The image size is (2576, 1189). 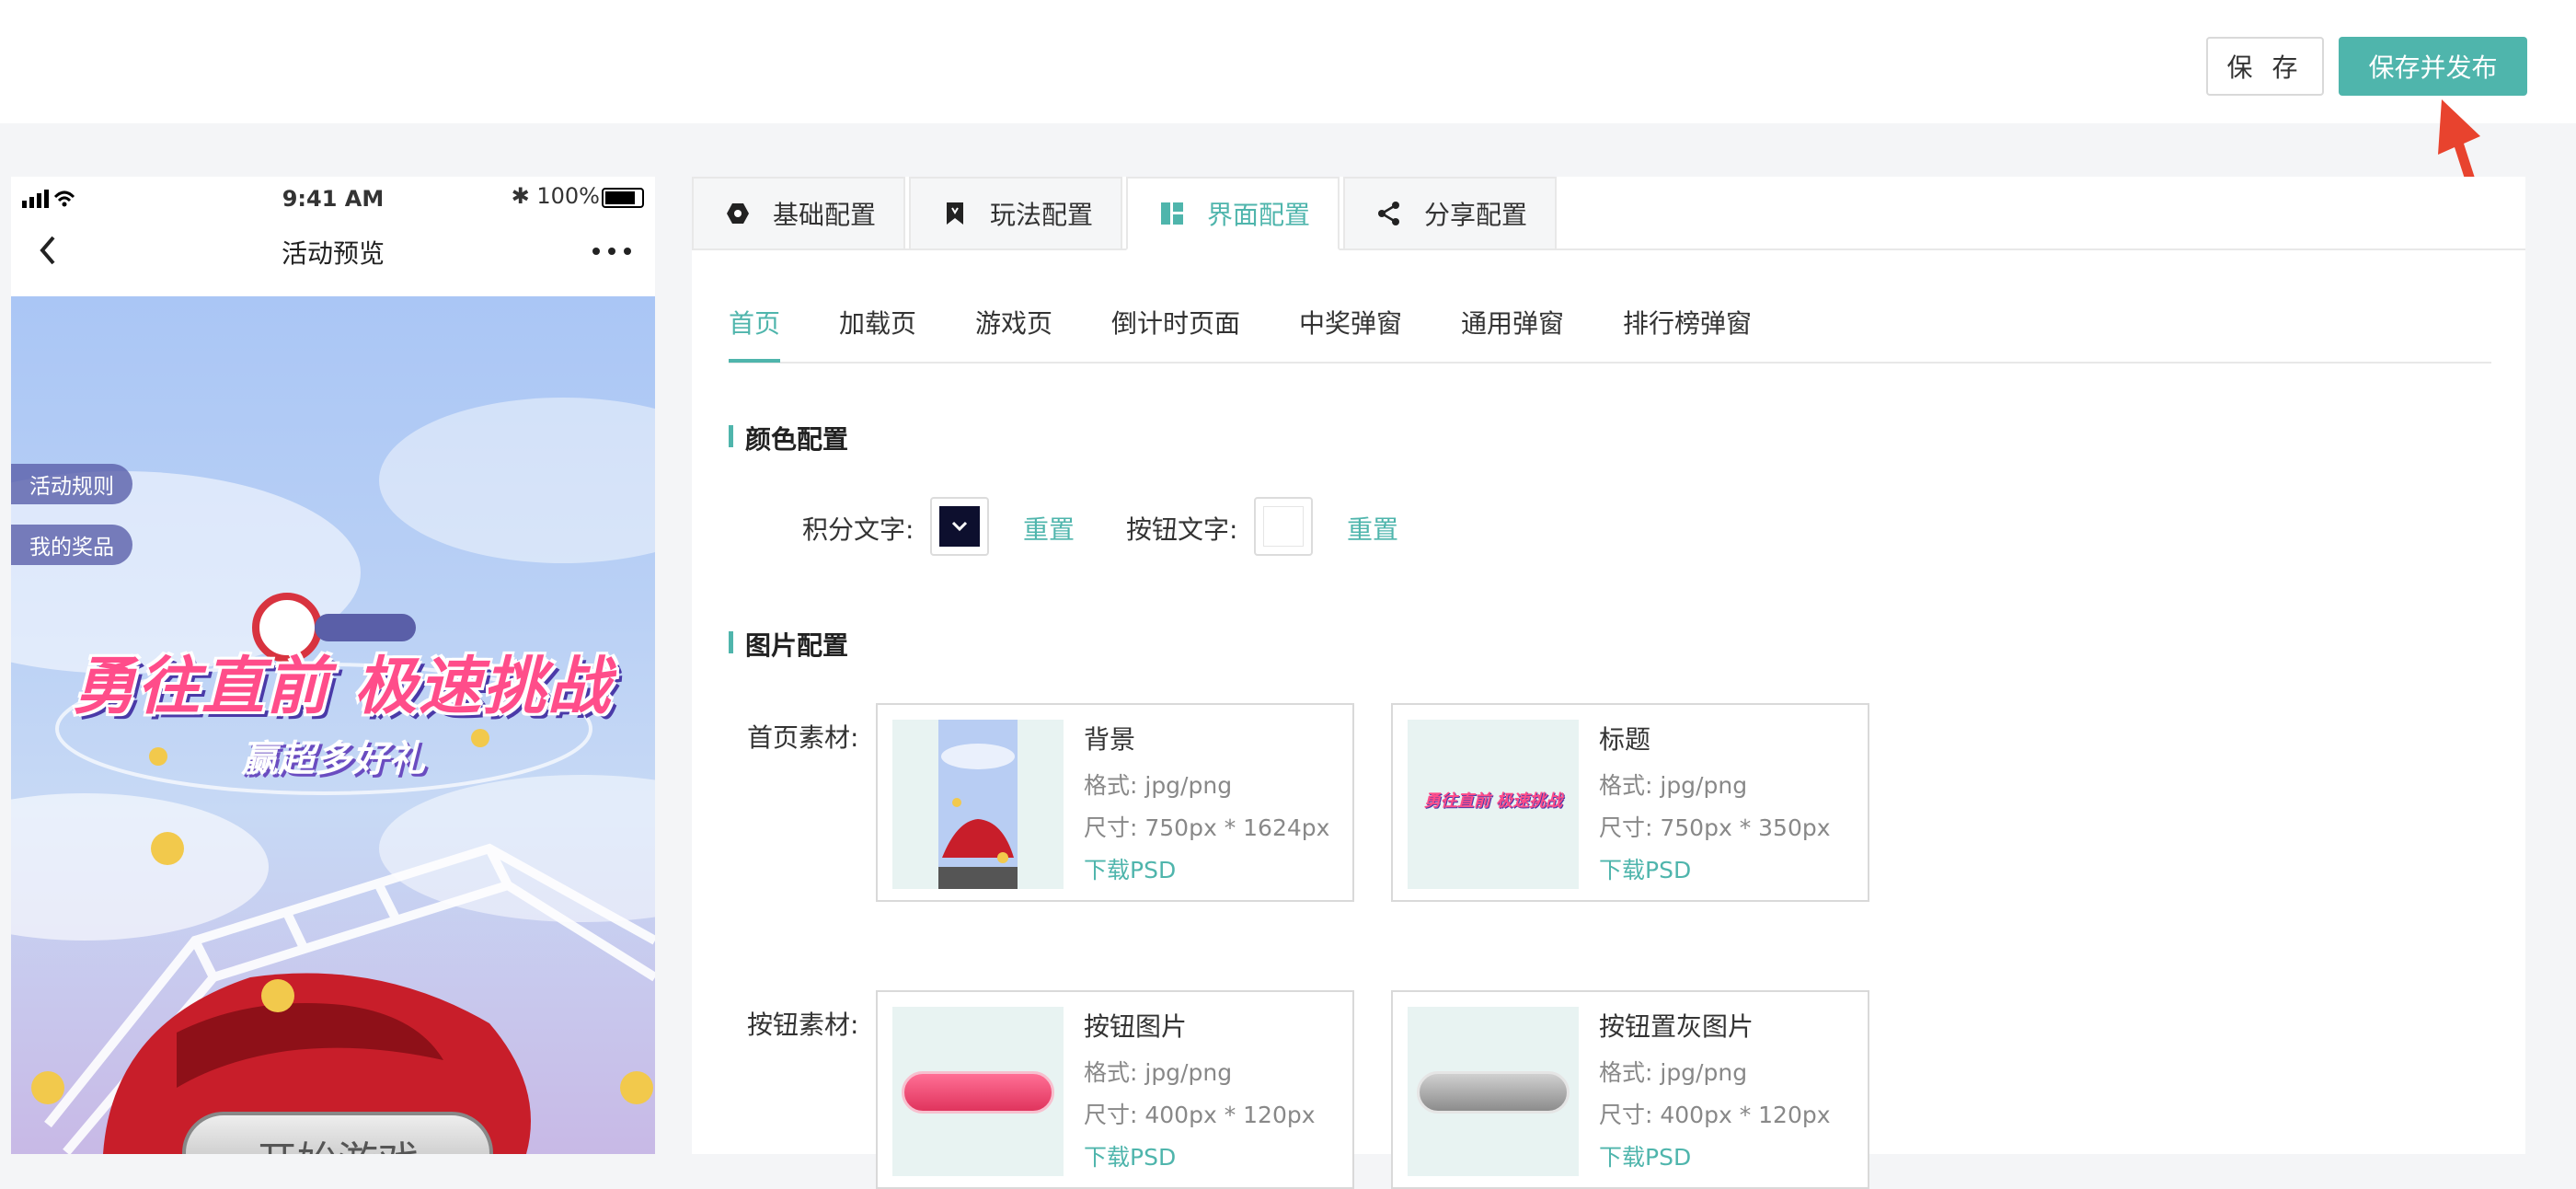 I want to click on tab-label: 基础配置, so click(x=825, y=215).